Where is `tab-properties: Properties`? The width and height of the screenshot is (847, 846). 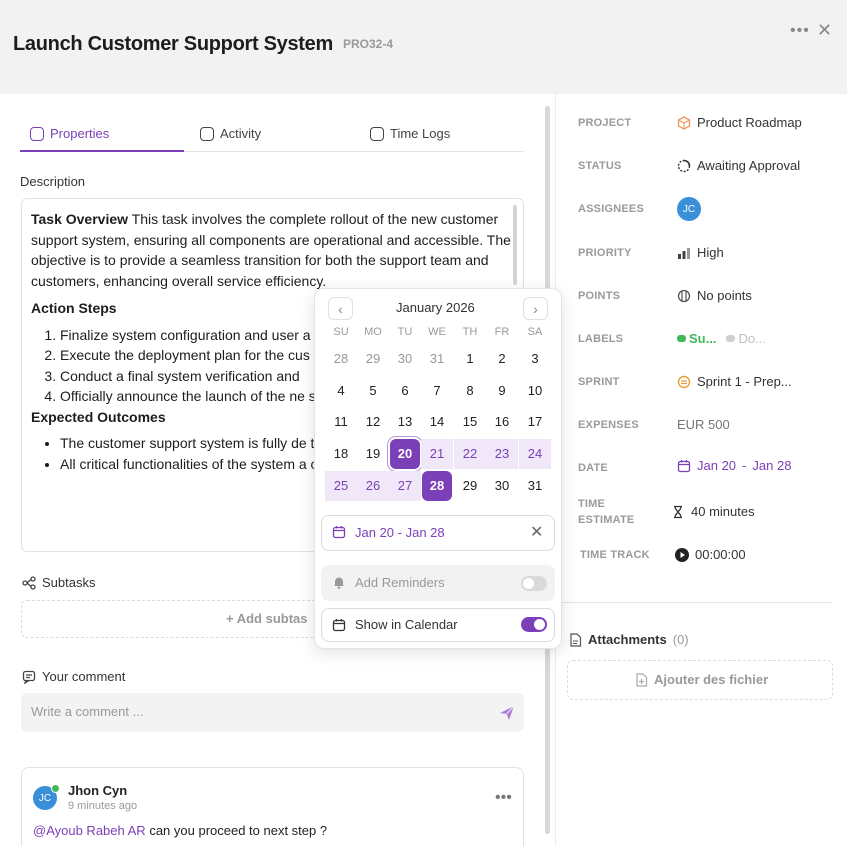 tab-properties: Properties is located at coordinates (69, 133).